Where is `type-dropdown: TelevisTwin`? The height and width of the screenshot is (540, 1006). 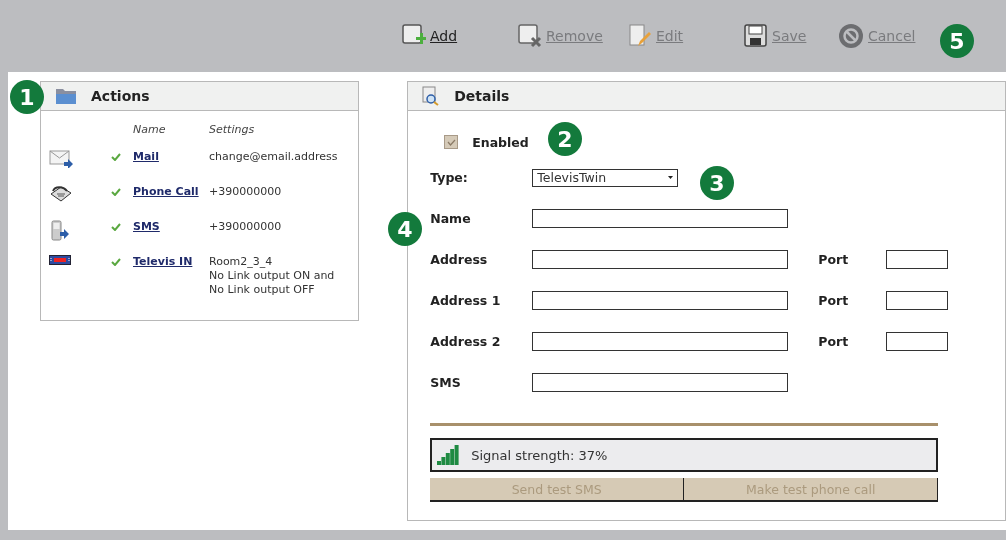
type-dropdown: TelevisTwin is located at coordinates (605, 177).